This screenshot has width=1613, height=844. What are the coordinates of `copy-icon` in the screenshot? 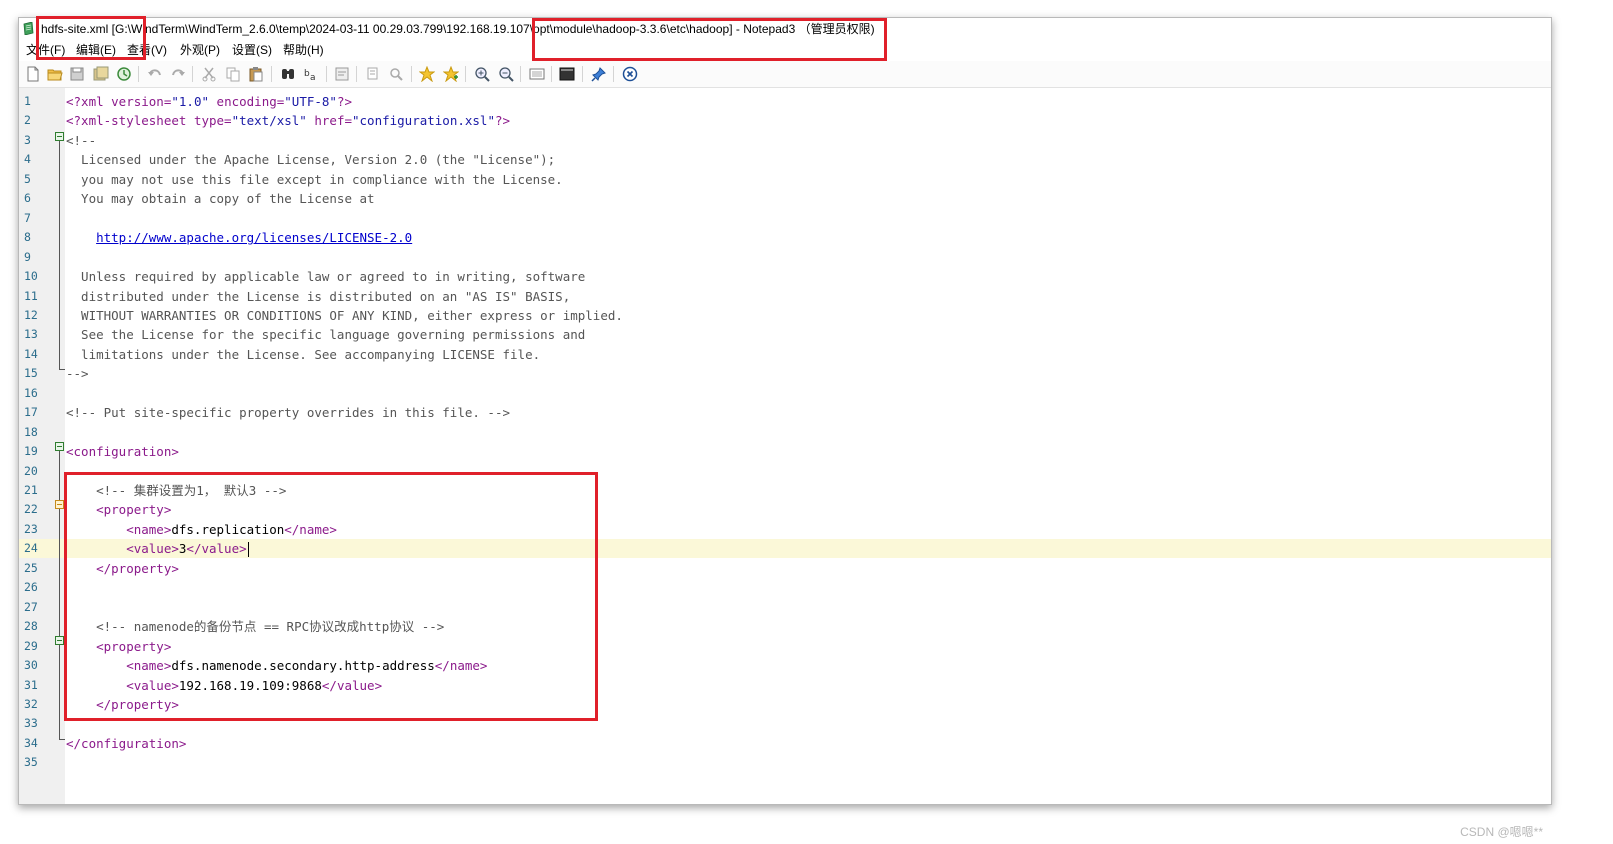 It's located at (233, 74).